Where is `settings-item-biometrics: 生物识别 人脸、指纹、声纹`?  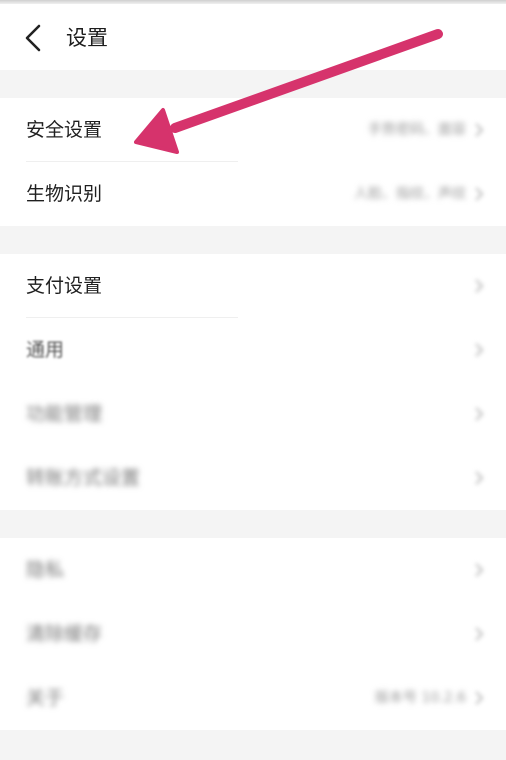 settings-item-biometrics: 生物识别 人脸、指纹、声纹 is located at coordinates (253, 194).